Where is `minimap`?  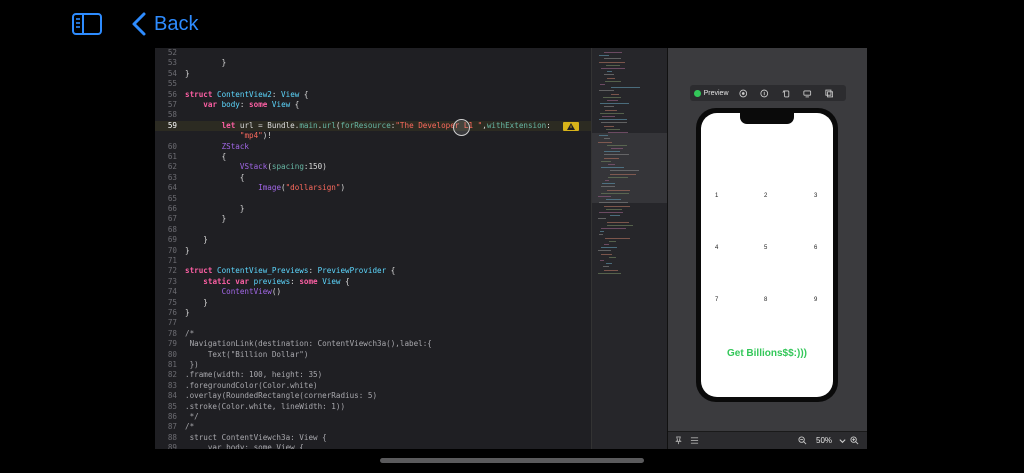 minimap is located at coordinates (629, 248).